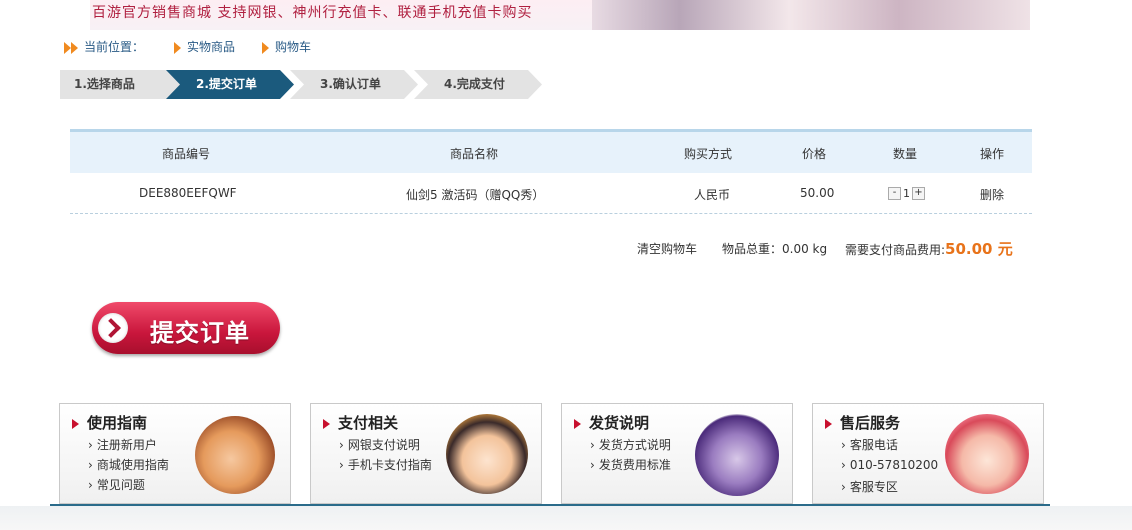 The height and width of the screenshot is (530, 1132). What do you see at coordinates (708, 154) in the screenshot?
I see `column-header-purchase-method: 购买方式` at bounding box center [708, 154].